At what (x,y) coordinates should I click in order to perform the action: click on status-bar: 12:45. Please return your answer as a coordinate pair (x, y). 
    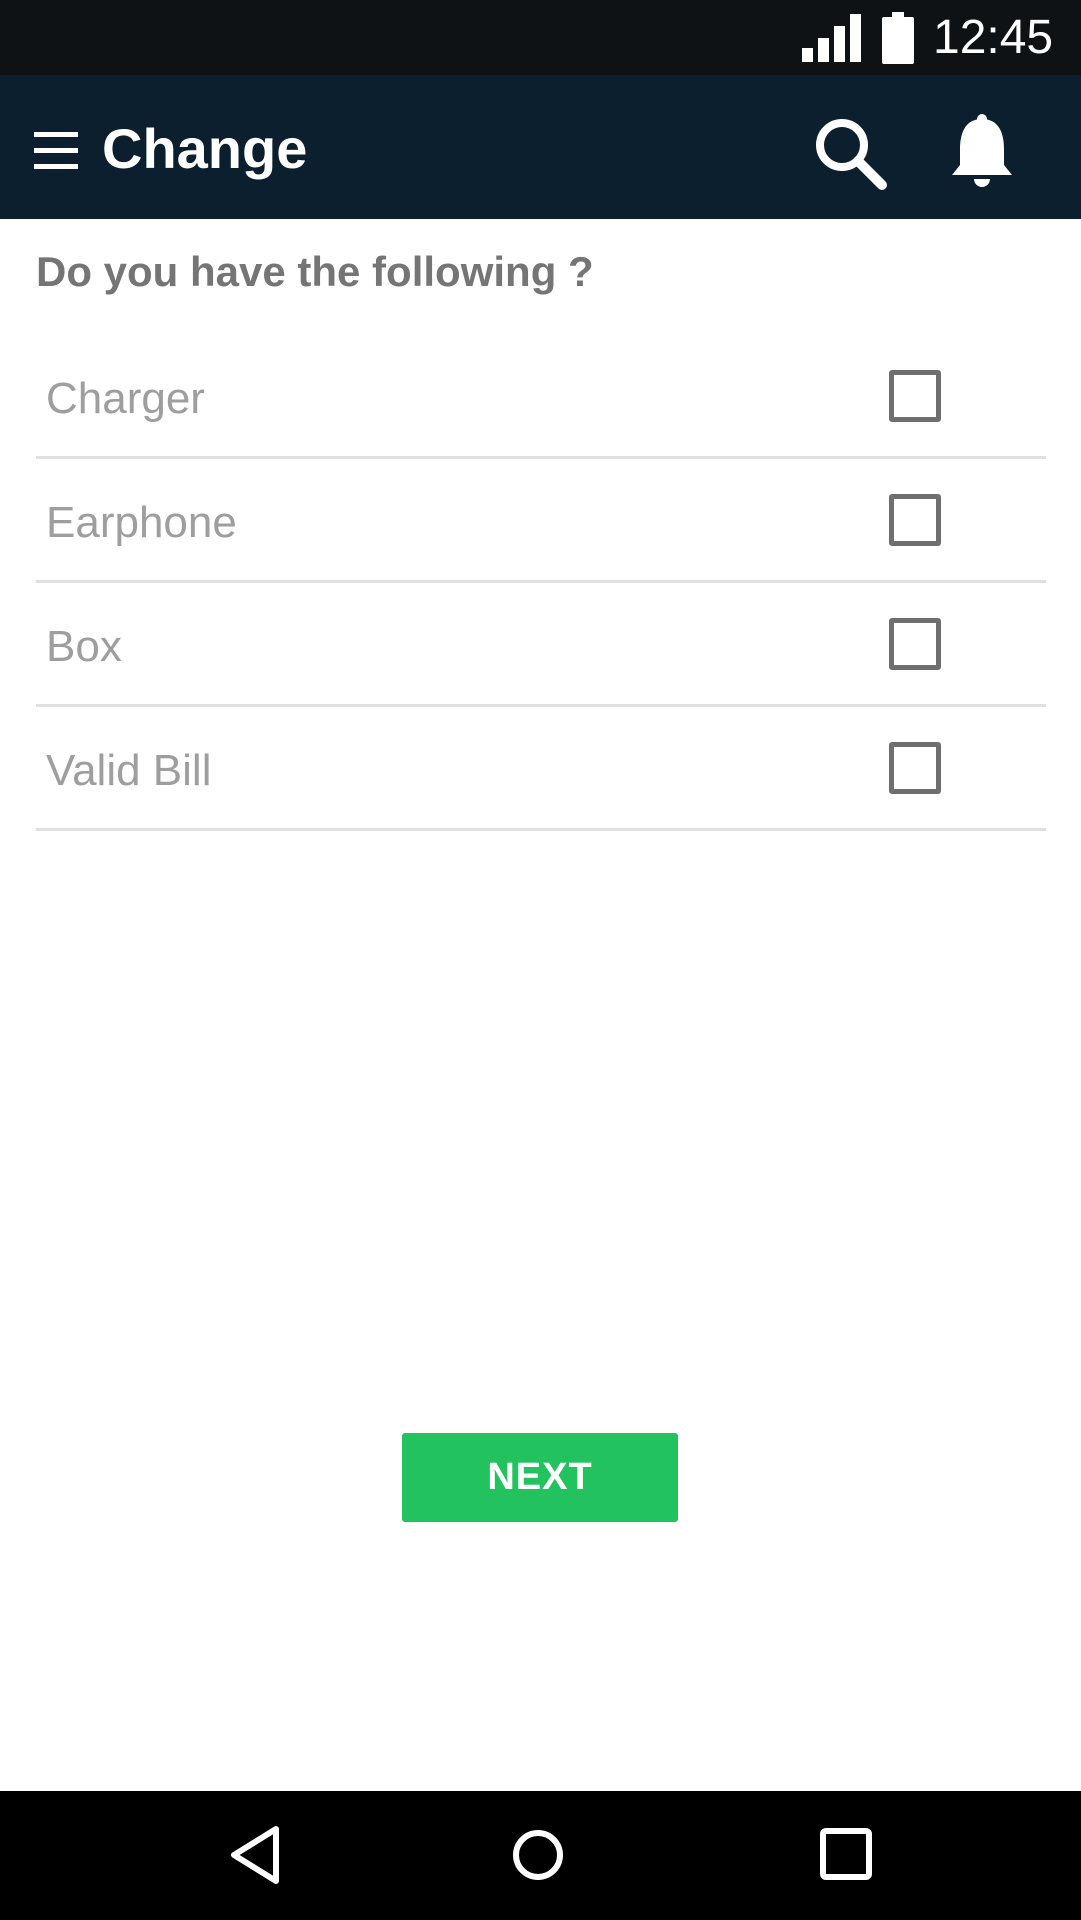
    Looking at the image, I should click on (540, 37).